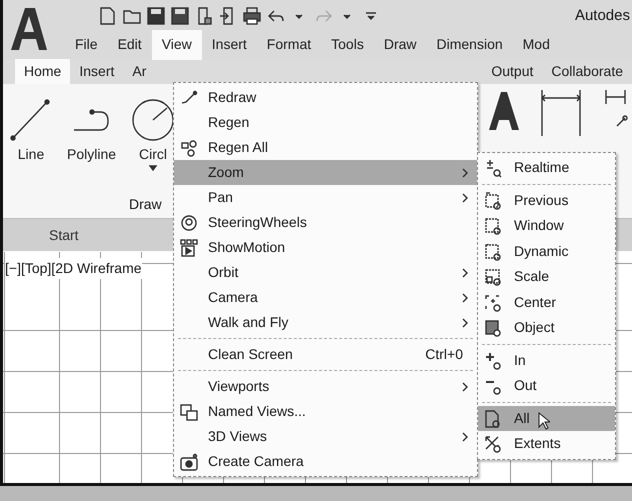 The height and width of the screenshot is (501, 632). I want to click on zoom-all-icon, so click(493, 419).